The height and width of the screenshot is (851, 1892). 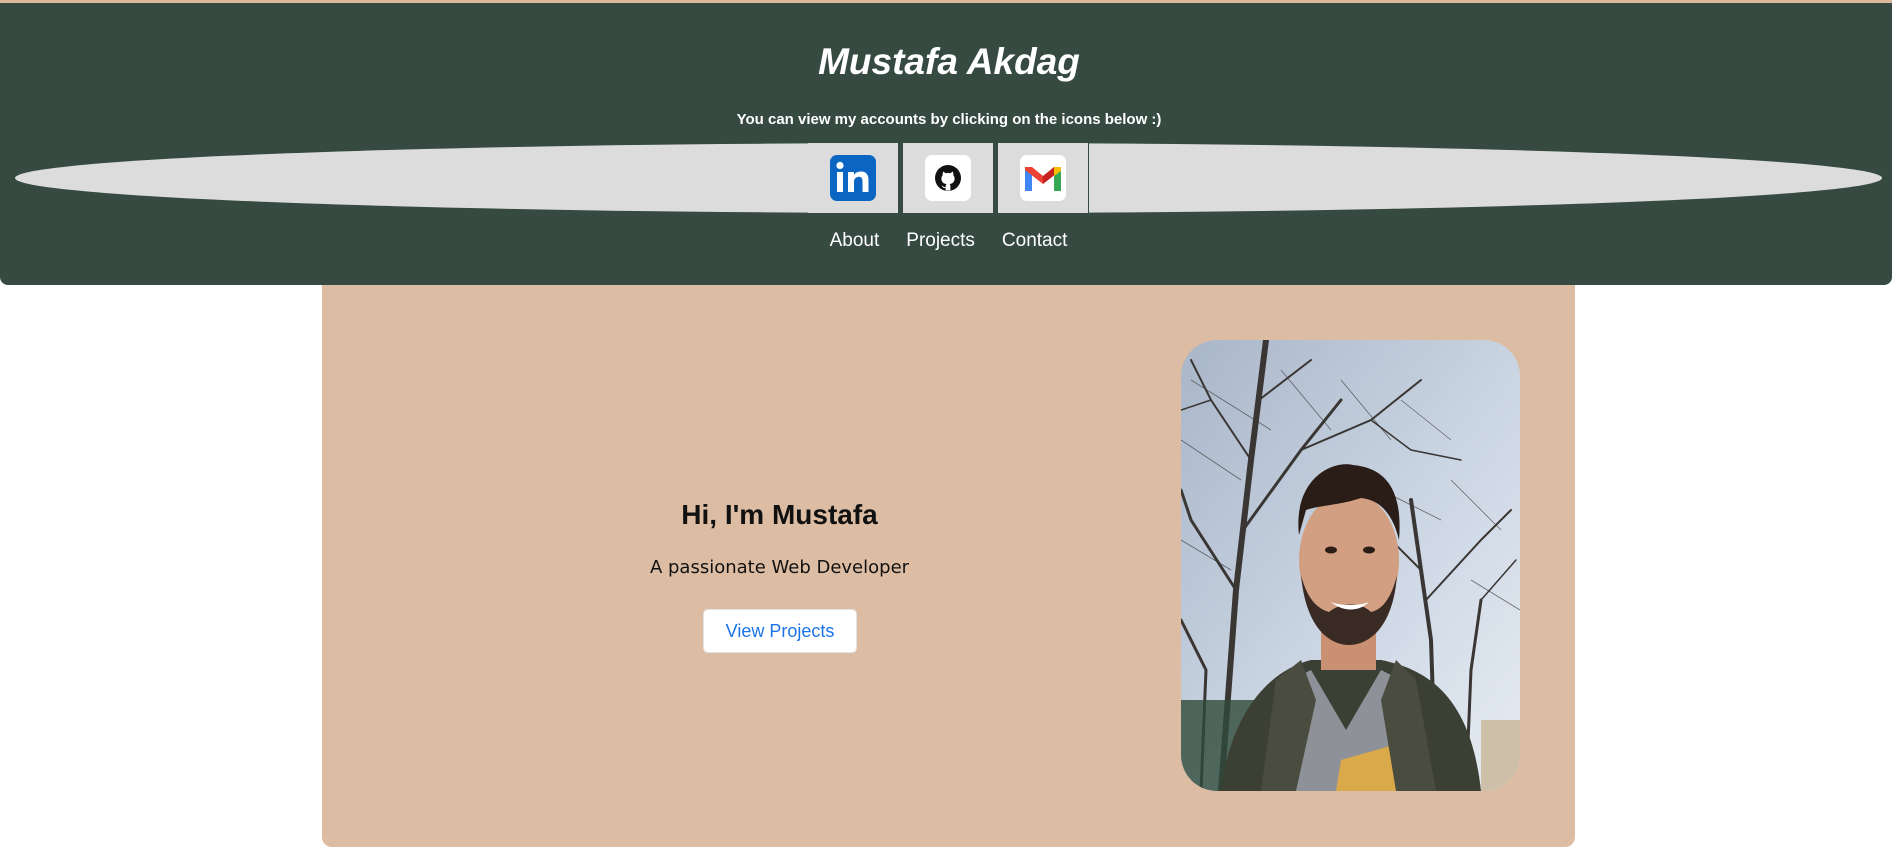 I want to click on linkedin-link, so click(x=853, y=178).